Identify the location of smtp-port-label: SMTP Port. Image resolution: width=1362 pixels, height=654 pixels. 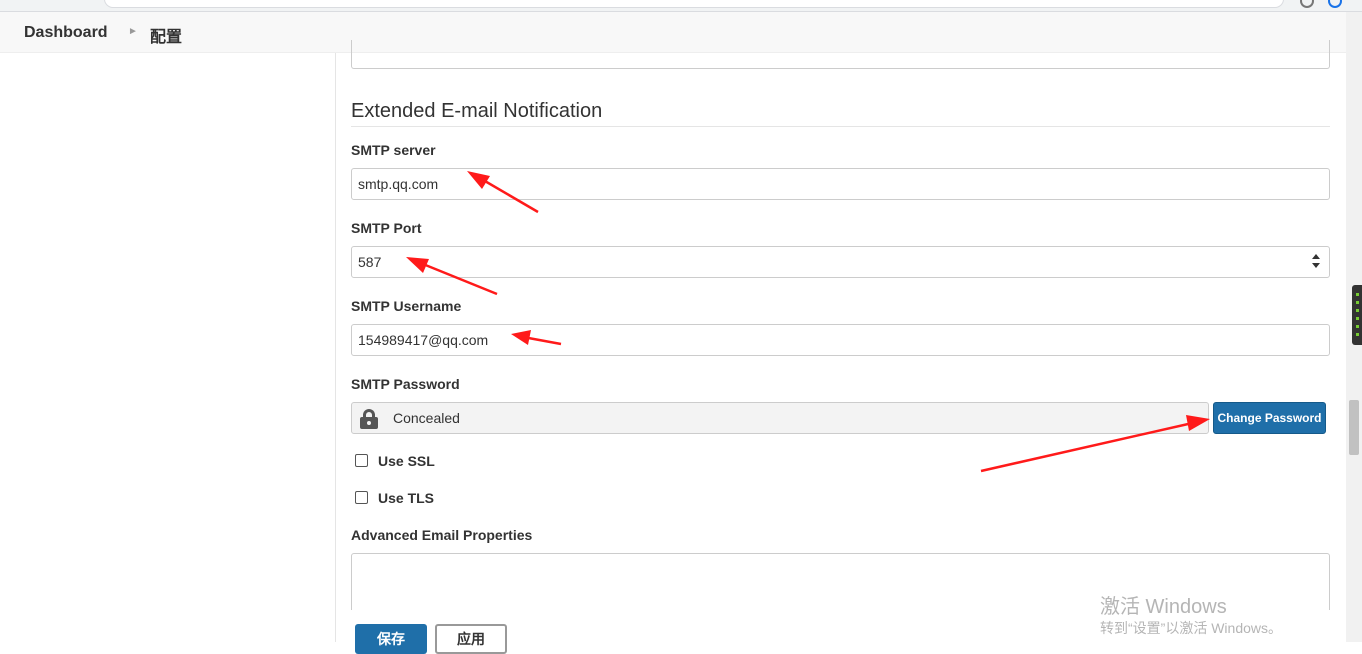
(386, 228).